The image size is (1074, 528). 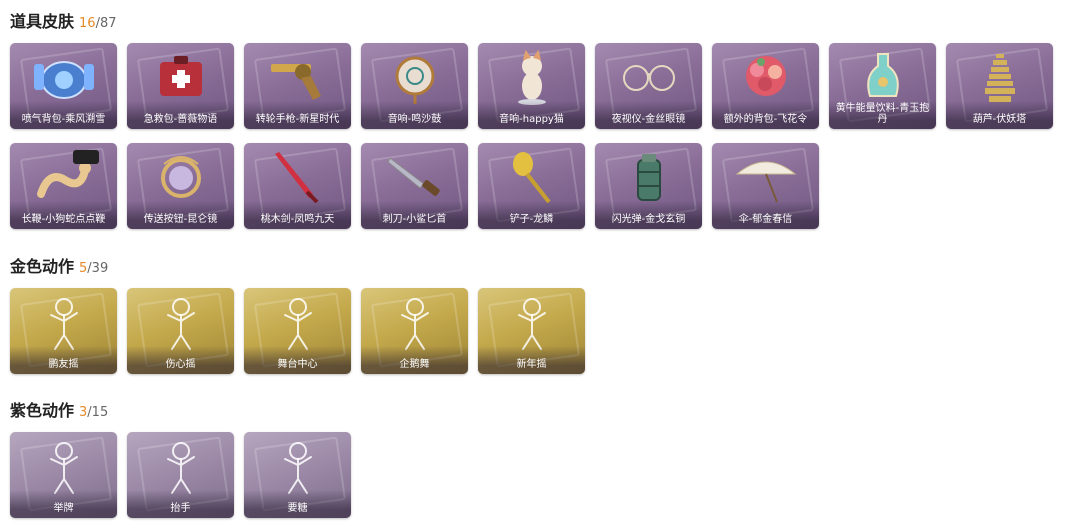 What do you see at coordinates (297, 115) in the screenshot?
I see `item-label: 转轮手枪-新星时代` at bounding box center [297, 115].